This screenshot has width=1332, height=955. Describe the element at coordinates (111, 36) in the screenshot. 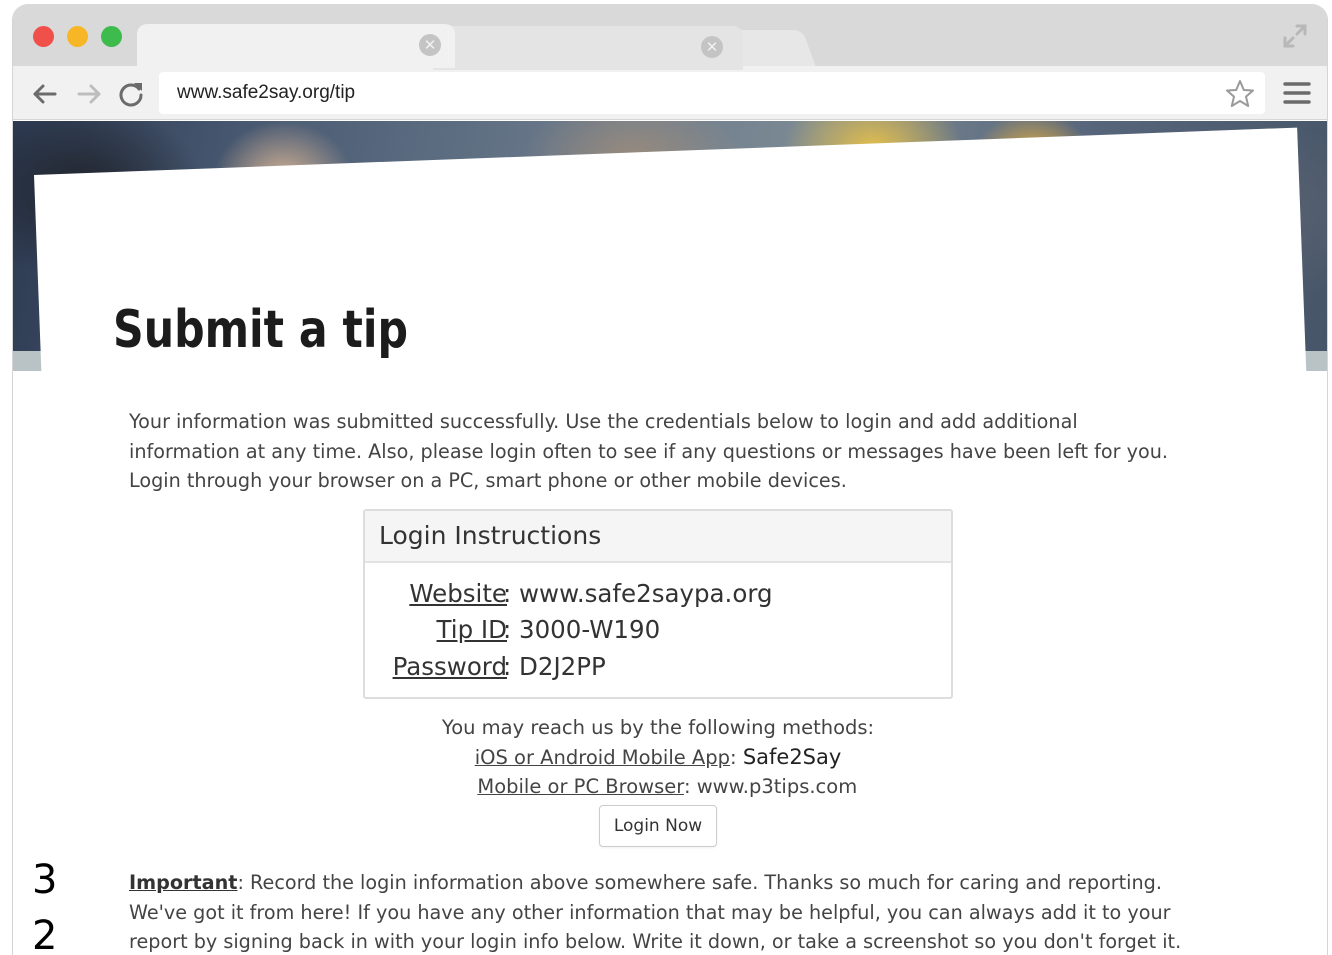

I see `maximize-window-button` at that location.